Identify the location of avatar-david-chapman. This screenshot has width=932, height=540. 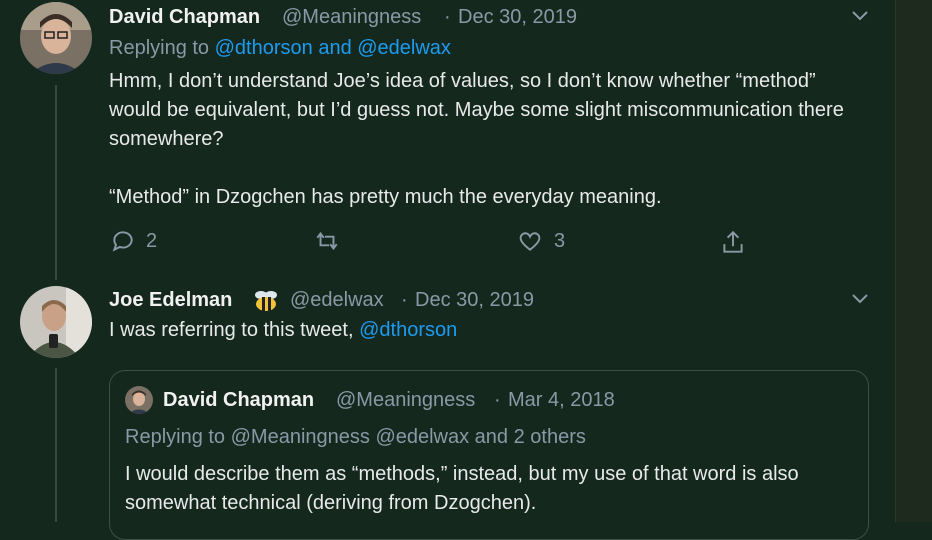
(56, 38).